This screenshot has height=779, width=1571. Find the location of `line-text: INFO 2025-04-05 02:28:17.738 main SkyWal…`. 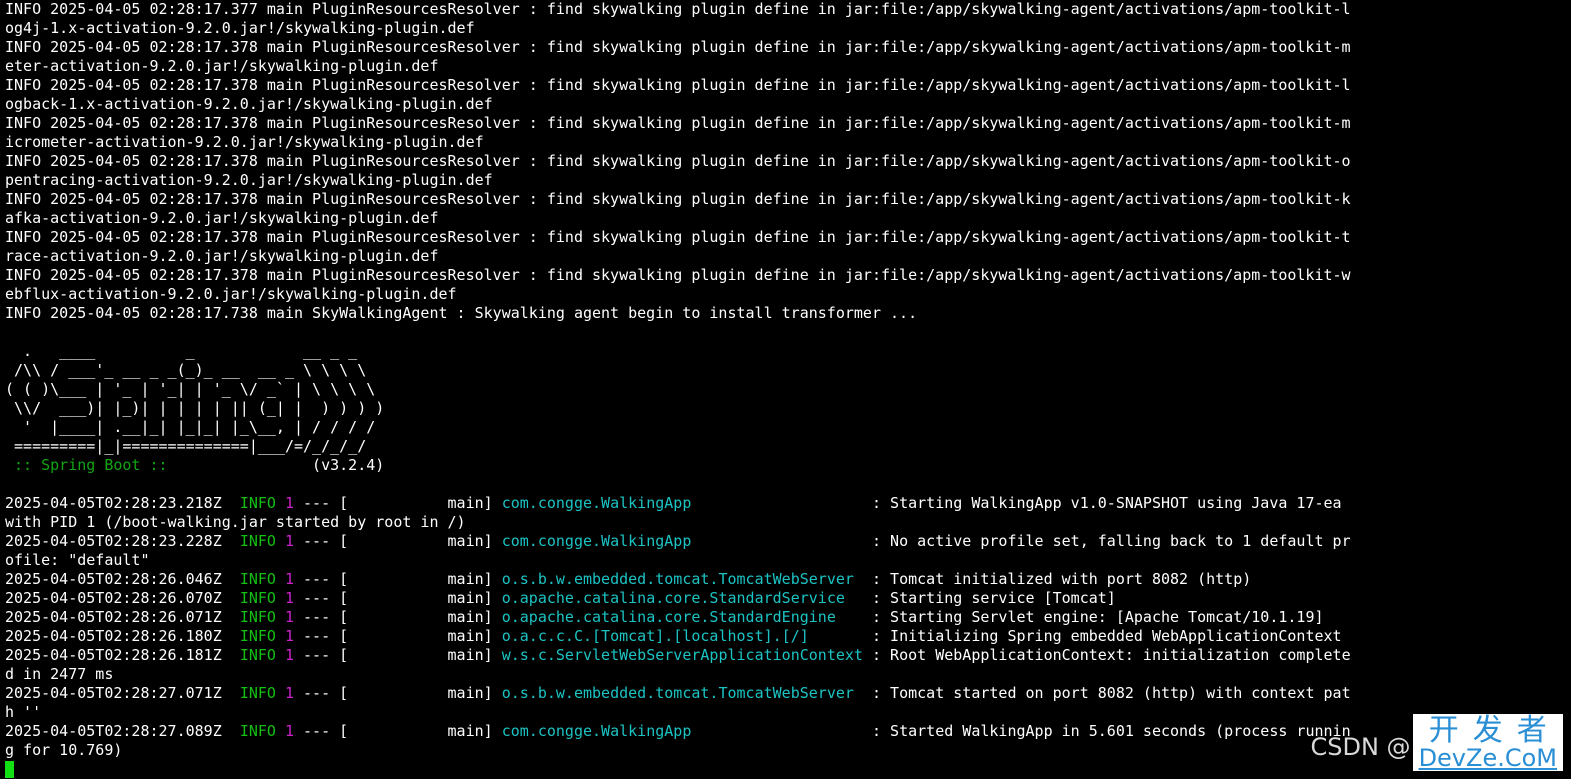

line-text: INFO 2025-04-05 02:28:17.738 main SkyWal… is located at coordinates (461, 313).